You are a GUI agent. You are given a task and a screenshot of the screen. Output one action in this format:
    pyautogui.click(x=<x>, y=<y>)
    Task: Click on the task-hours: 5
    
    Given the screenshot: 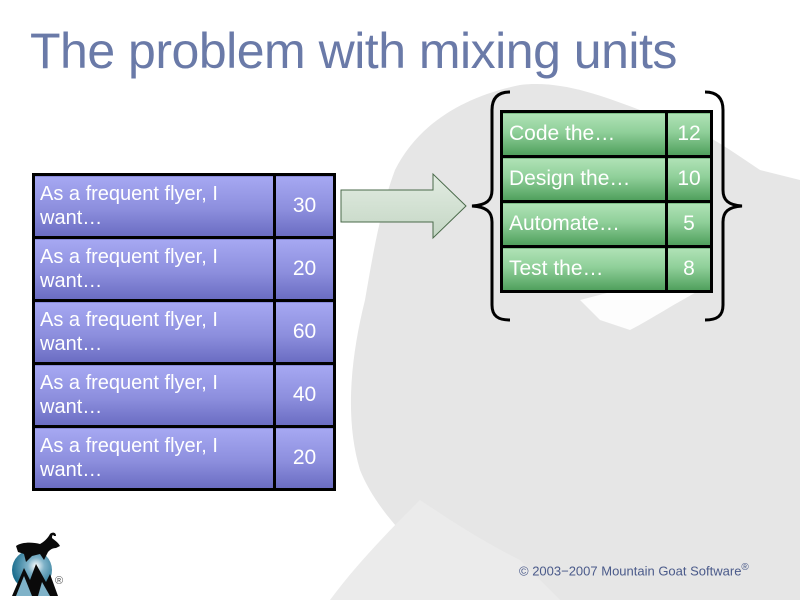 What is the action you would take?
    pyautogui.click(x=689, y=224)
    